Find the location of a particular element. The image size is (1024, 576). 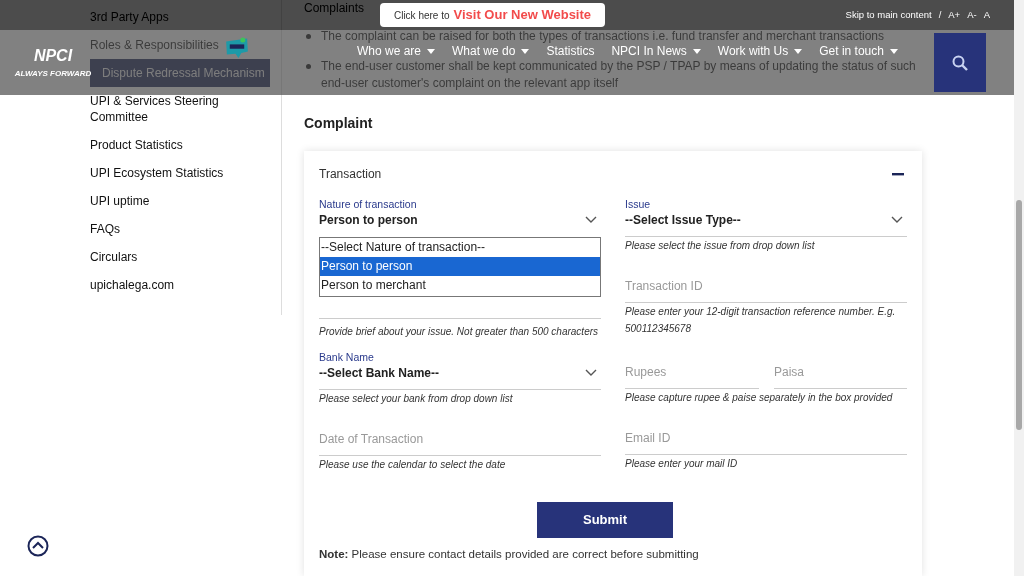

section-heading: Complaint is located at coordinates (339, 123).